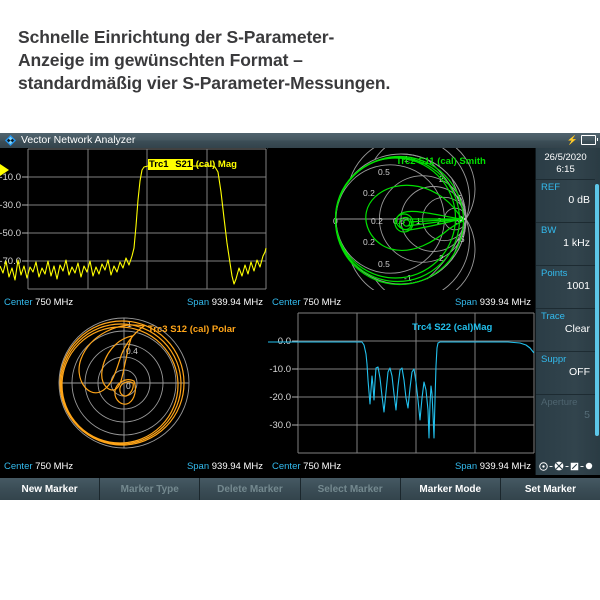 This screenshot has height=600, width=600. Describe the element at coordinates (158, 329) in the screenshot. I see `trace-label-trace3-name: Trc3` at that location.